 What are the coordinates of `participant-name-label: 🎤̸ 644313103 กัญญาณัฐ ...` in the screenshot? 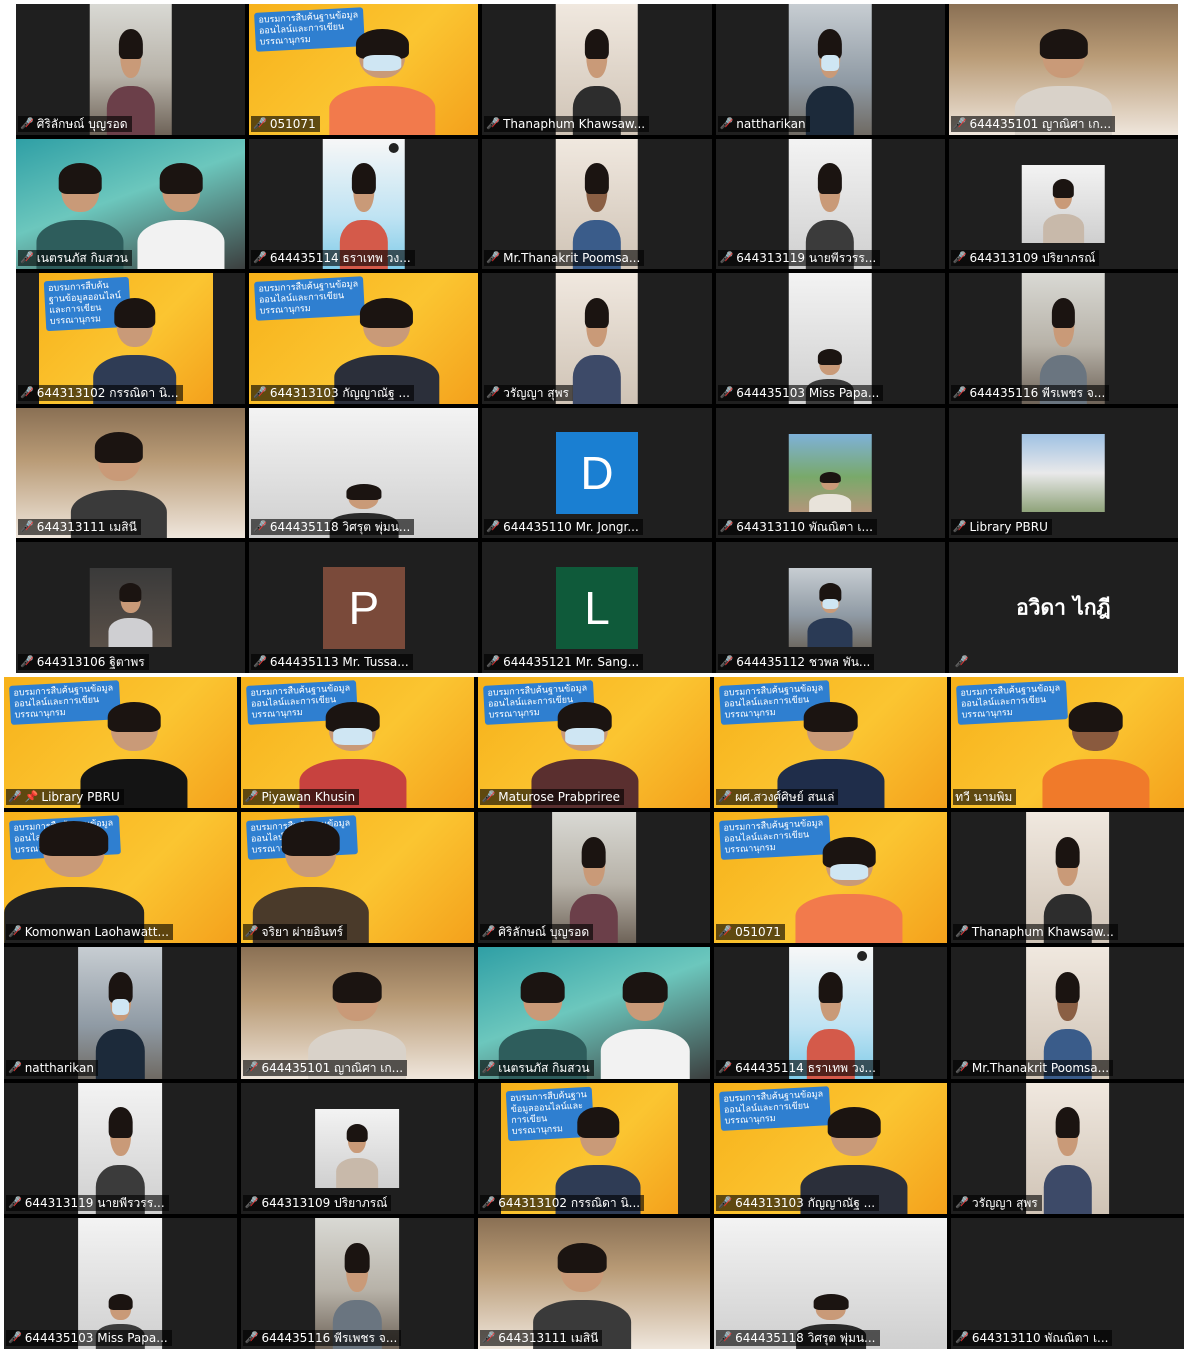 It's located at (332, 392).